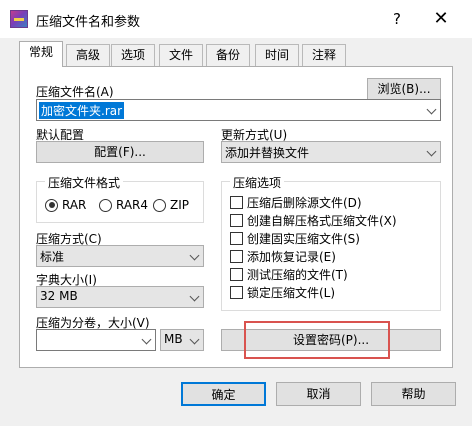 Image resolution: width=472 pixels, height=426 pixels. I want to click on cancel-button: 取消, so click(318, 394).